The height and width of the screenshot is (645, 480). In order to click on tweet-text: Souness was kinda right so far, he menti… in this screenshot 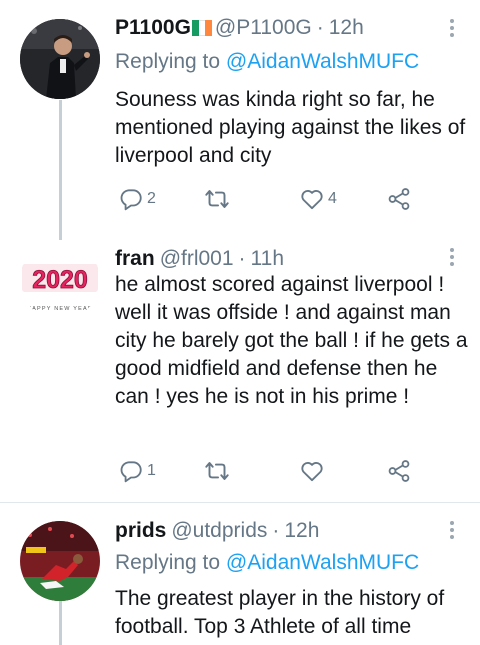, I will do `click(290, 127)`.